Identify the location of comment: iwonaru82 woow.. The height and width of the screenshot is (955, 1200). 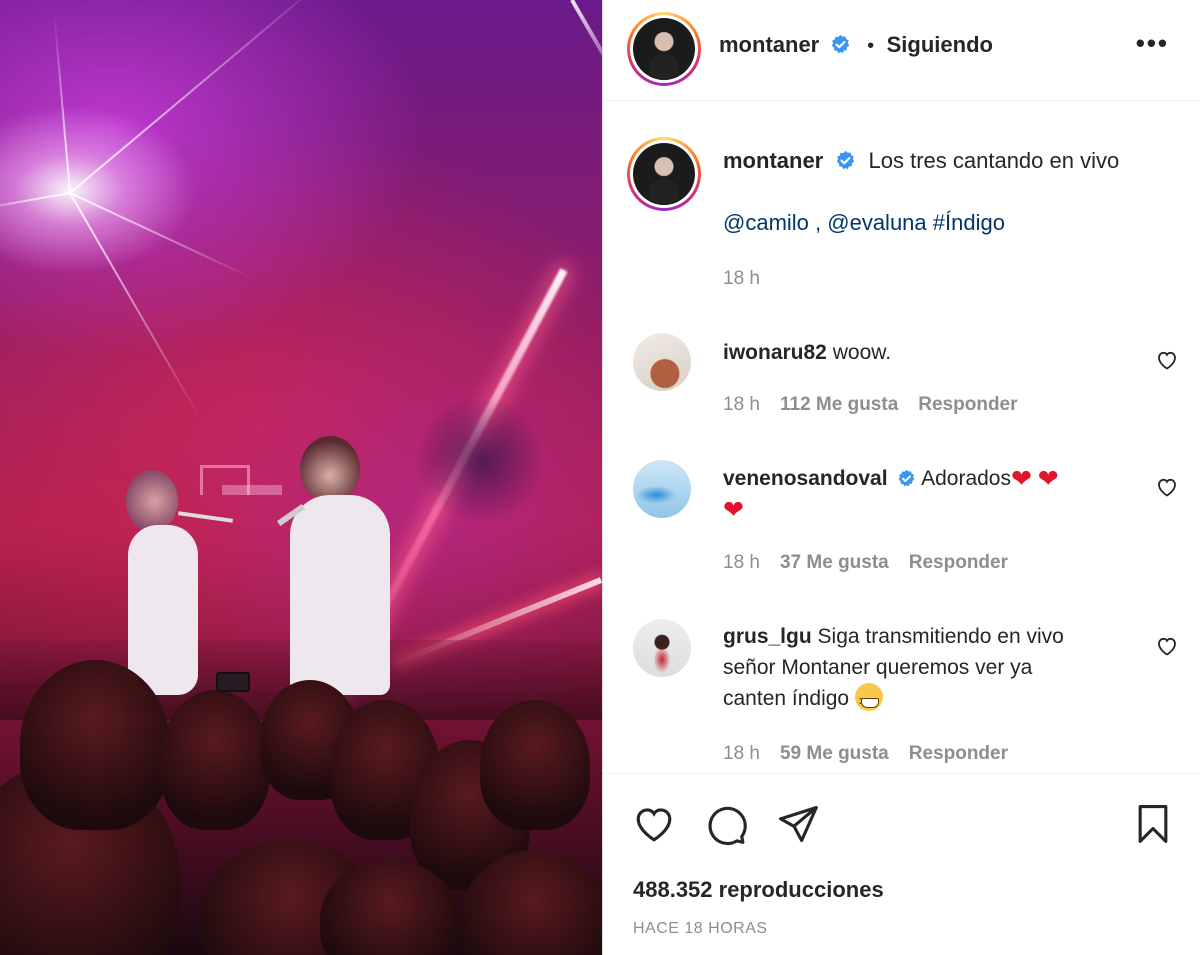
(807, 352).